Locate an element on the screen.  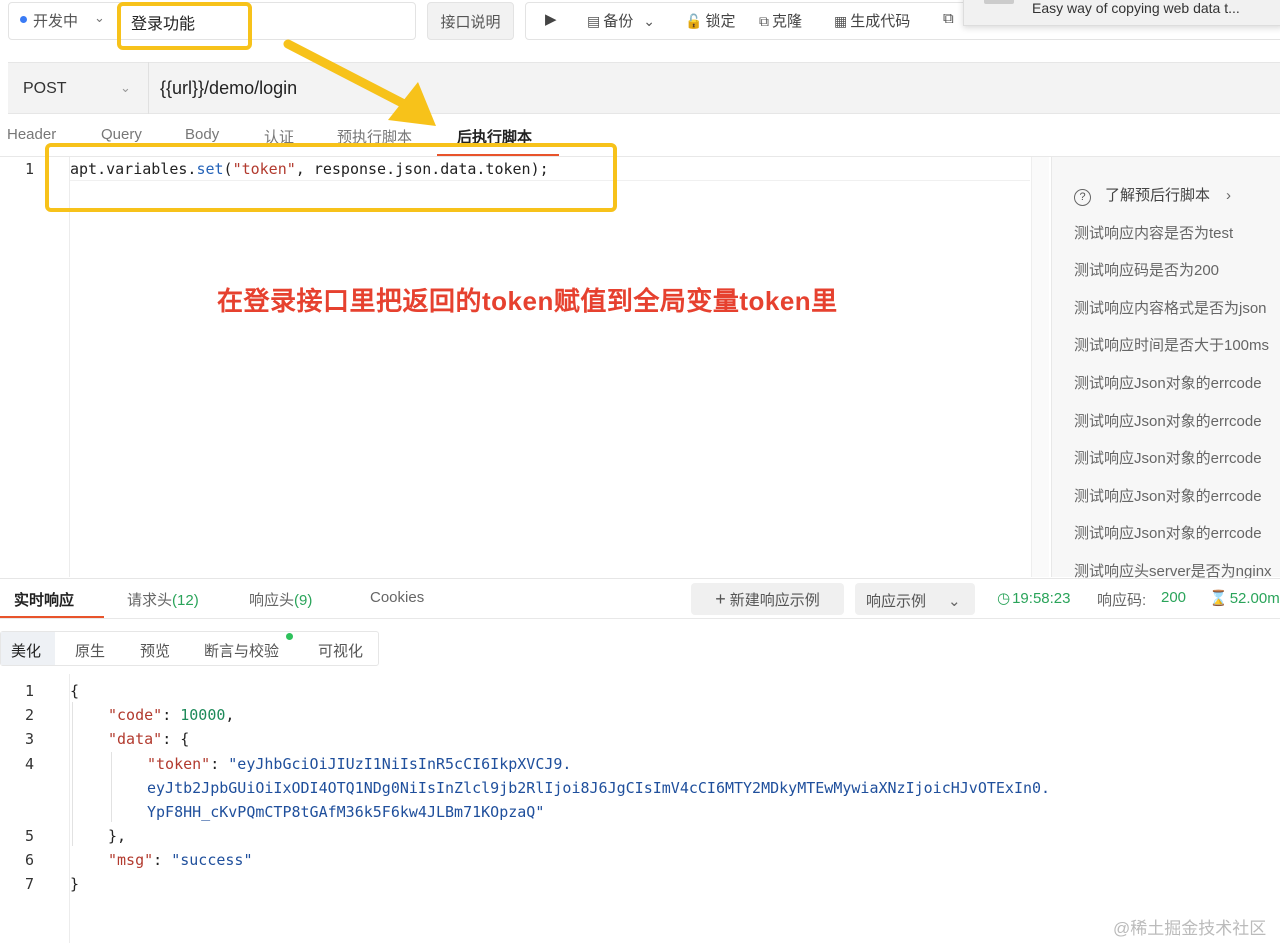
tab-request-headers-label: 请求头 is located at coordinates (150, 600).